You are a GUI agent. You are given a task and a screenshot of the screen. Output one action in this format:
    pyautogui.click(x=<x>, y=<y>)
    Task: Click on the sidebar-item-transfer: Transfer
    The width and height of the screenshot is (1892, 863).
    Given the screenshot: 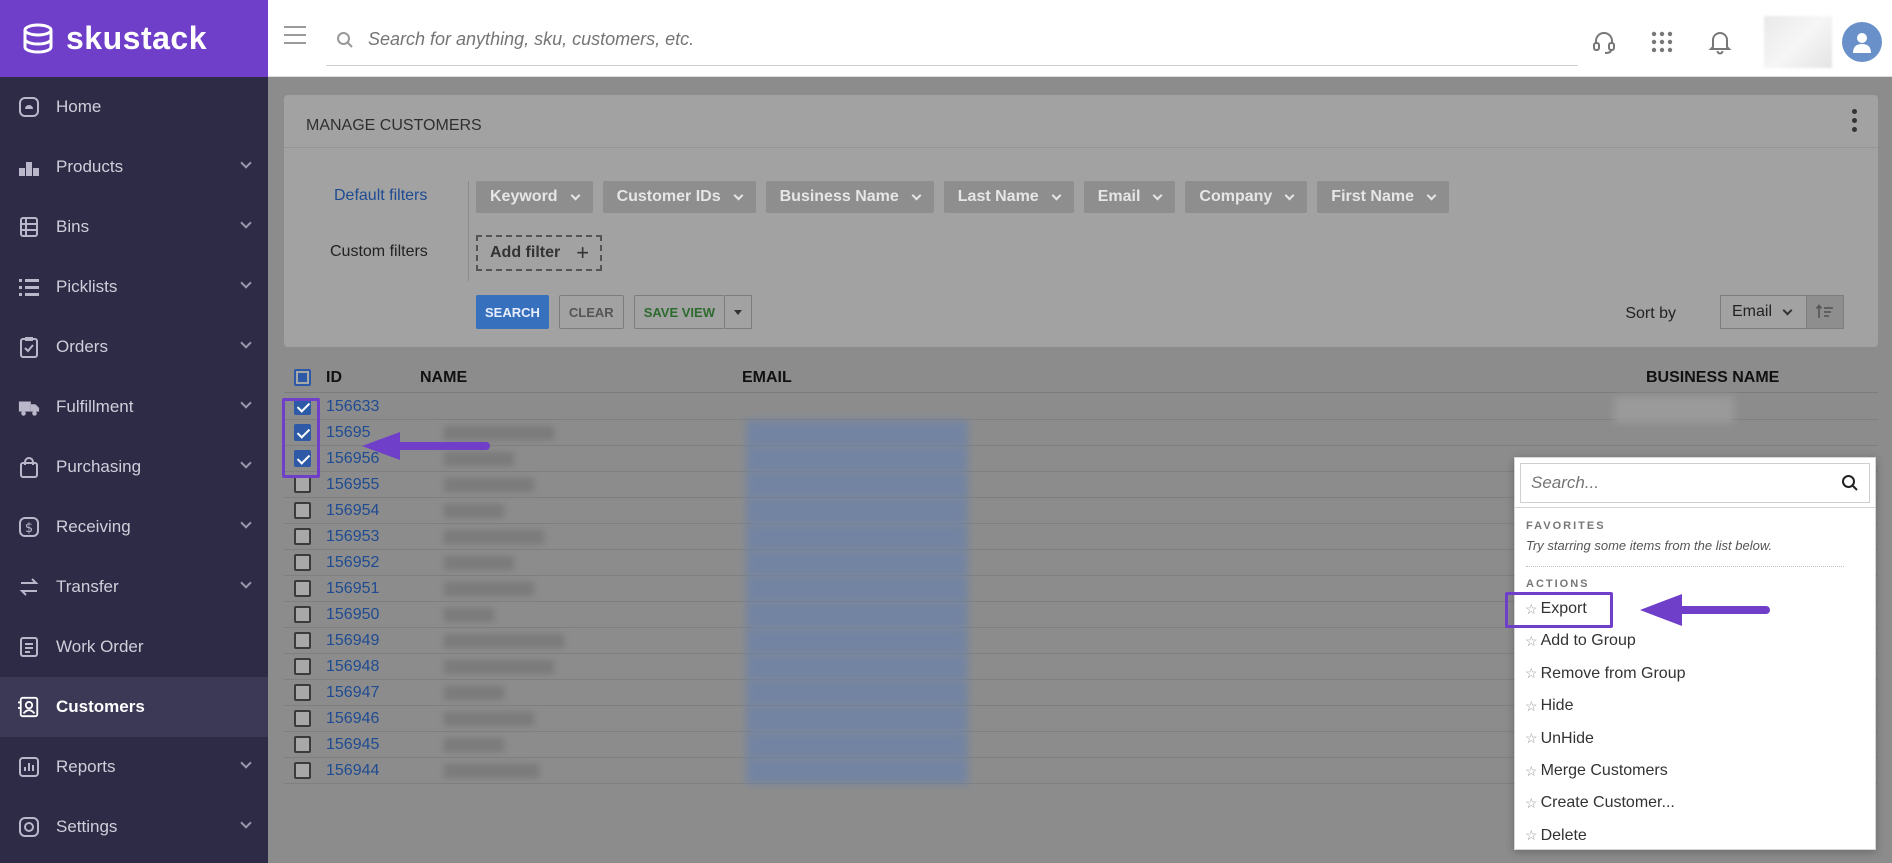 What is the action you would take?
    pyautogui.click(x=134, y=587)
    